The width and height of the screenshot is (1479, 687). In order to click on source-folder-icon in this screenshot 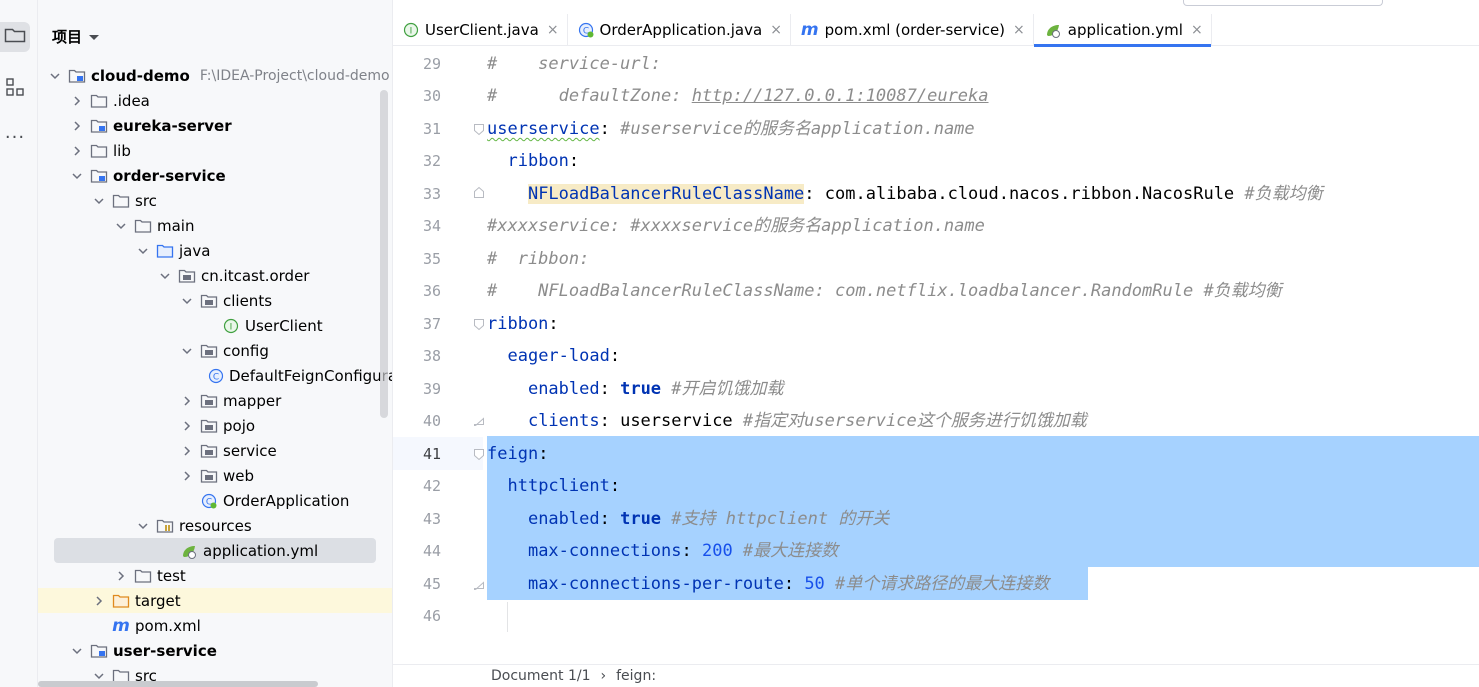, I will do `click(165, 251)`.